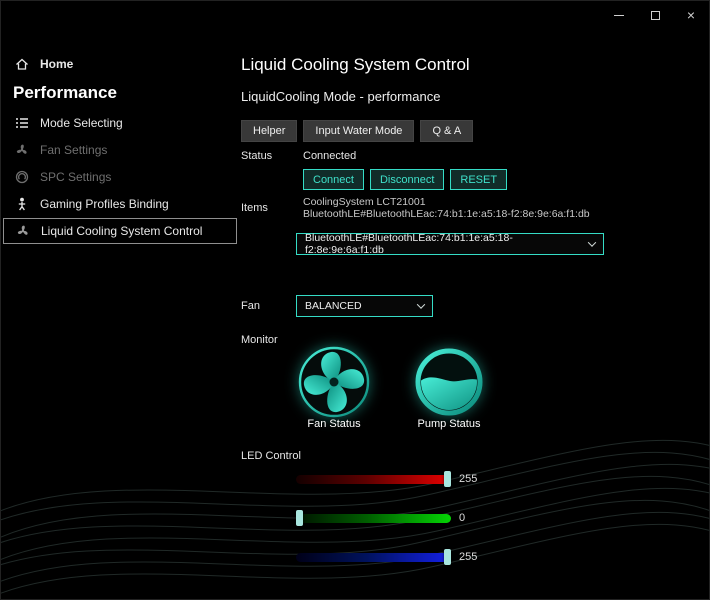 This screenshot has height=600, width=710. What do you see at coordinates (373, 557) in the screenshot?
I see `blue-slider-track` at bounding box center [373, 557].